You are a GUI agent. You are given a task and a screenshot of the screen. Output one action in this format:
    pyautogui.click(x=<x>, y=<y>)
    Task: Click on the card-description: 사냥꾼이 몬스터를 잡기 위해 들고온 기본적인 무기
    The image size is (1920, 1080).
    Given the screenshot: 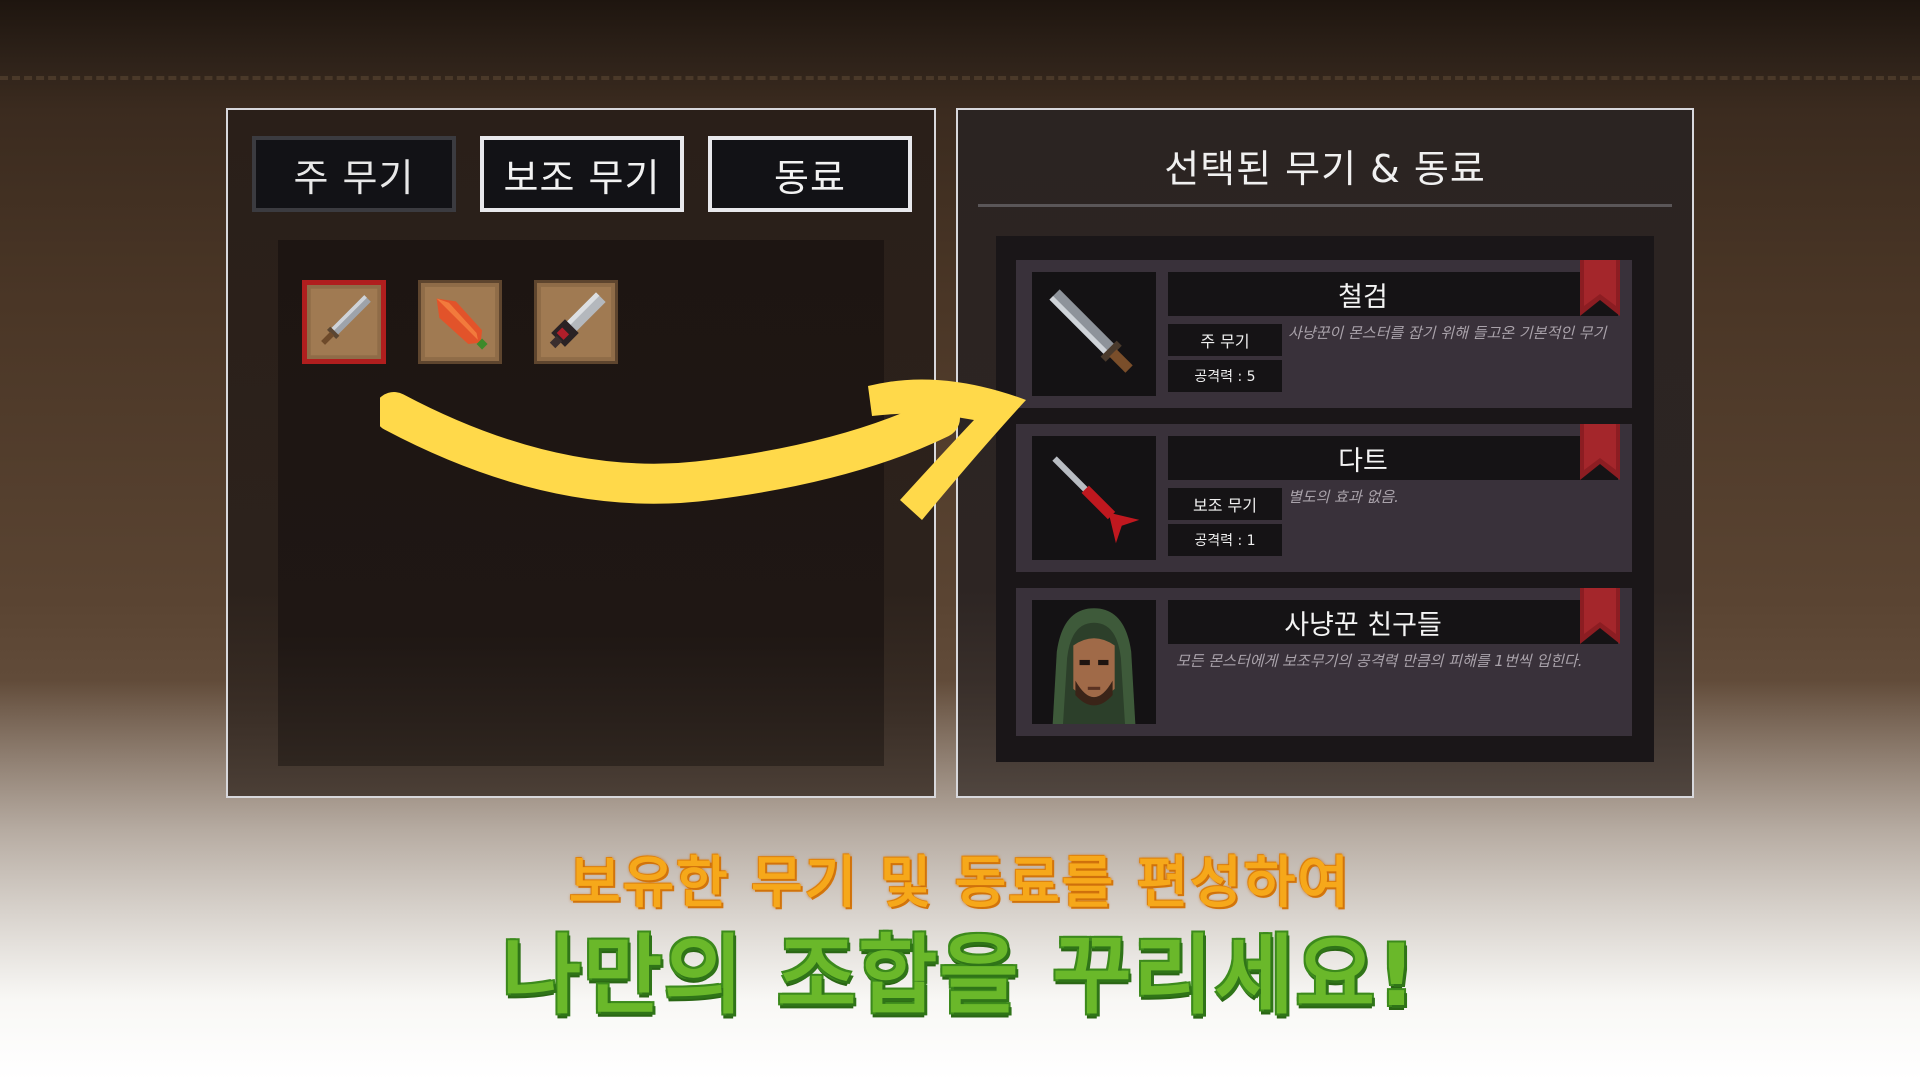 What is the action you would take?
    pyautogui.click(x=1447, y=333)
    